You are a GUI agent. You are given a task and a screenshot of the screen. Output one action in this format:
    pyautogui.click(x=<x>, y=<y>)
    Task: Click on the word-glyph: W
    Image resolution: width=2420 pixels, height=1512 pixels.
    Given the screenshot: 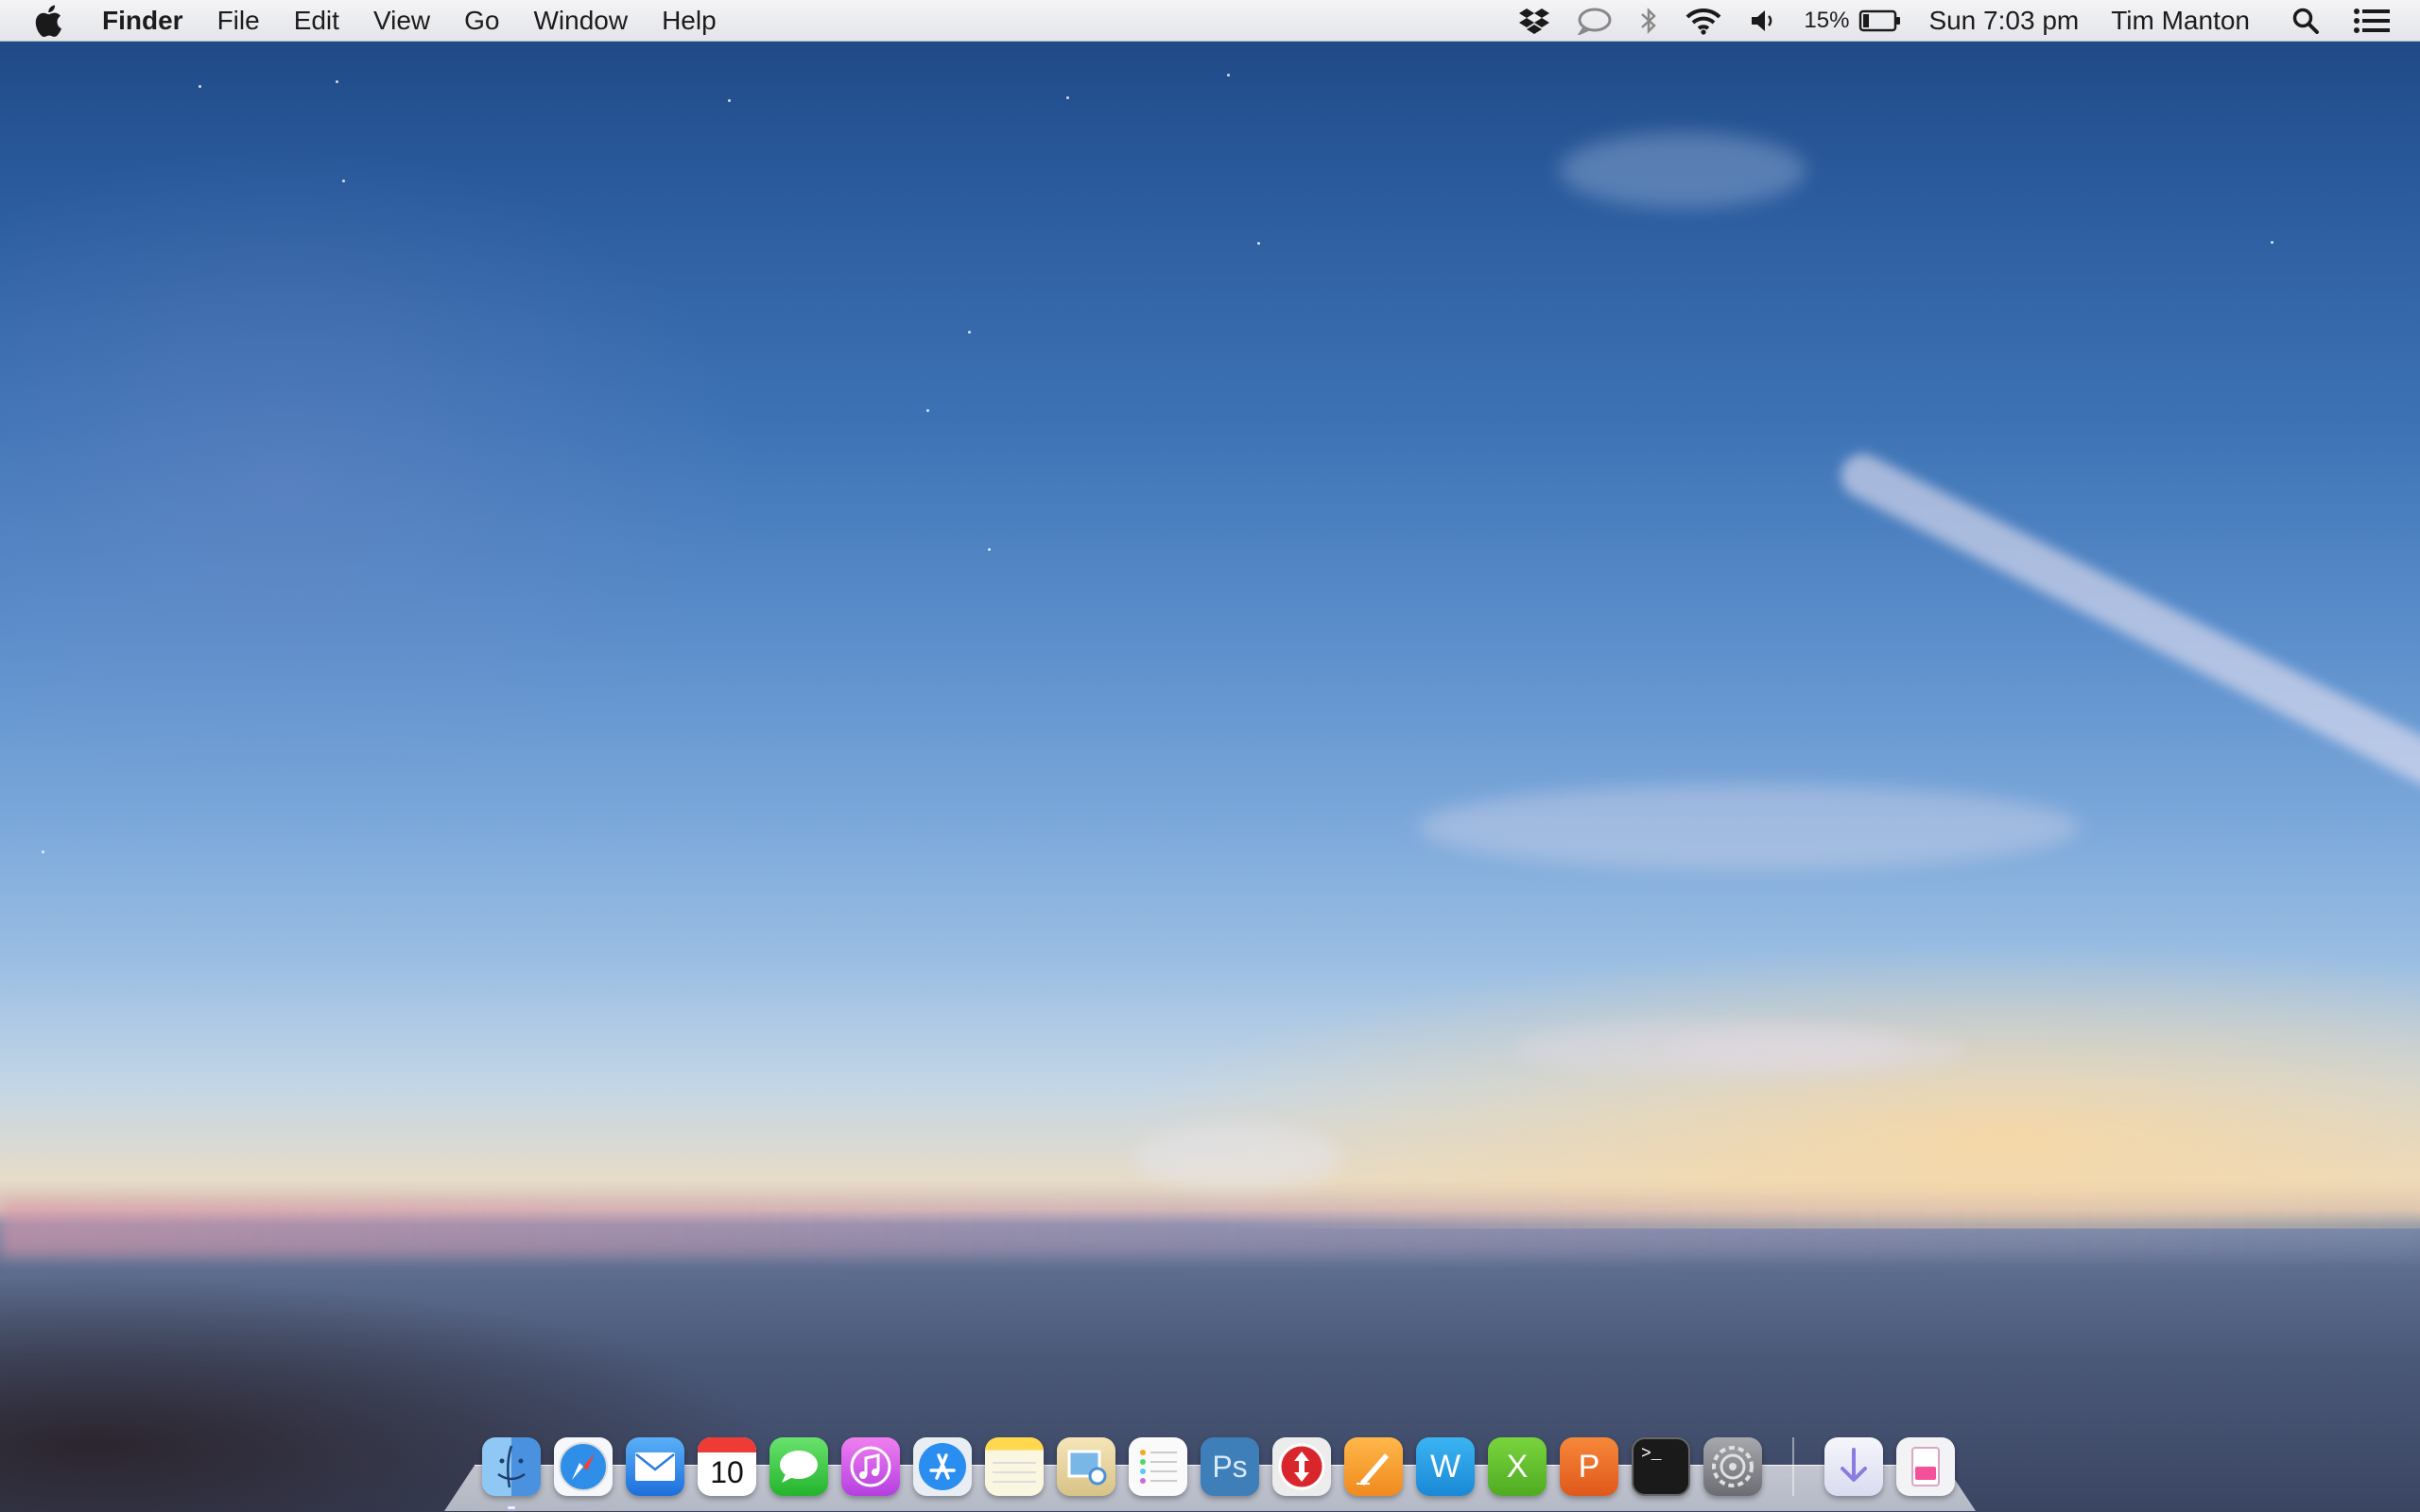 What is the action you would take?
    pyautogui.click(x=1445, y=1466)
    